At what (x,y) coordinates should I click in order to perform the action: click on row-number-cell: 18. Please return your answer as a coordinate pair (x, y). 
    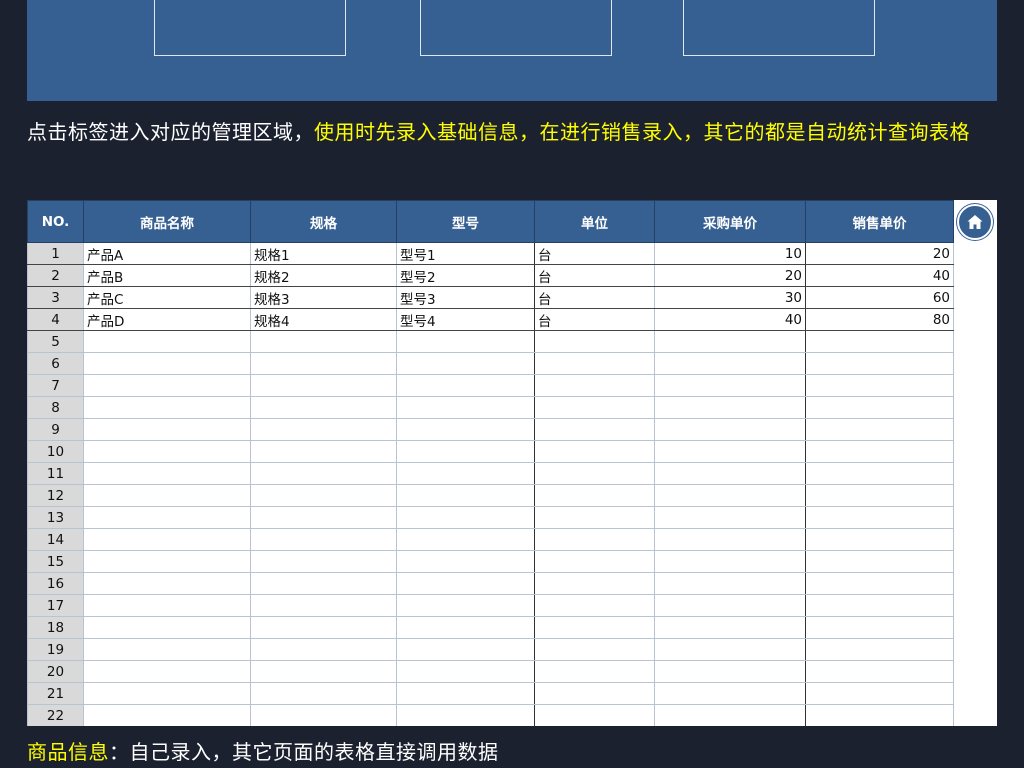
    Looking at the image, I should click on (55, 627).